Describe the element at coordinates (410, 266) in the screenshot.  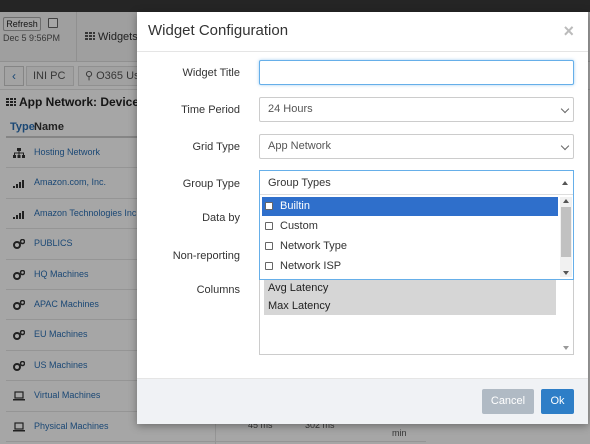
I see `group-type-option-network-isp: Network ISP` at that location.